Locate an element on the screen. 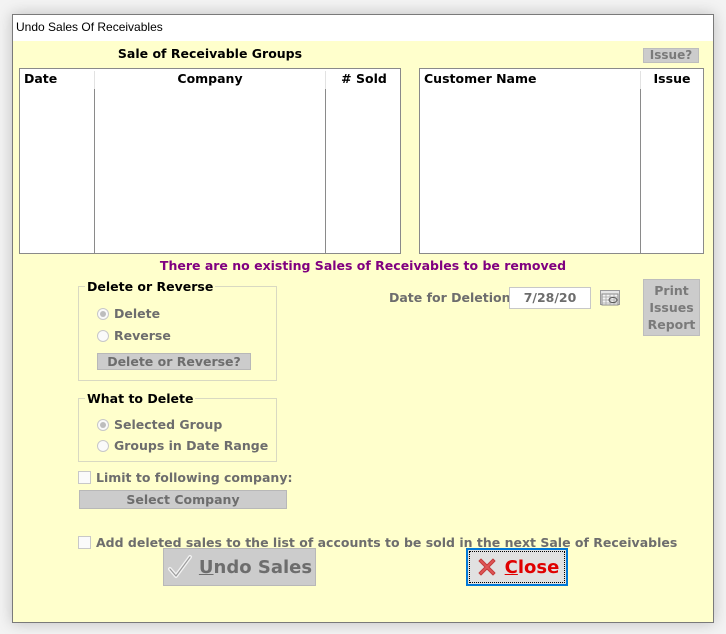  radio-reverse: Reverse is located at coordinates (134, 335).